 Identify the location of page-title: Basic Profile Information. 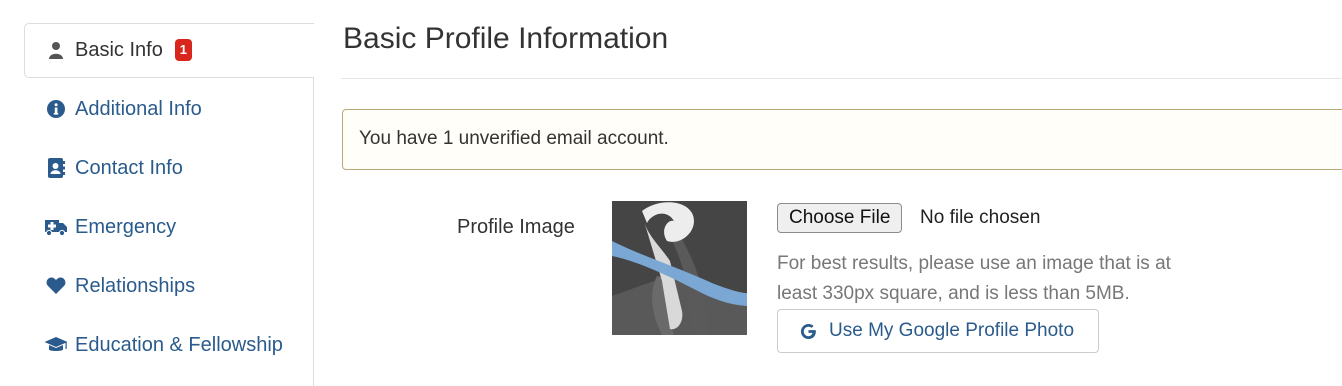
(506, 38).